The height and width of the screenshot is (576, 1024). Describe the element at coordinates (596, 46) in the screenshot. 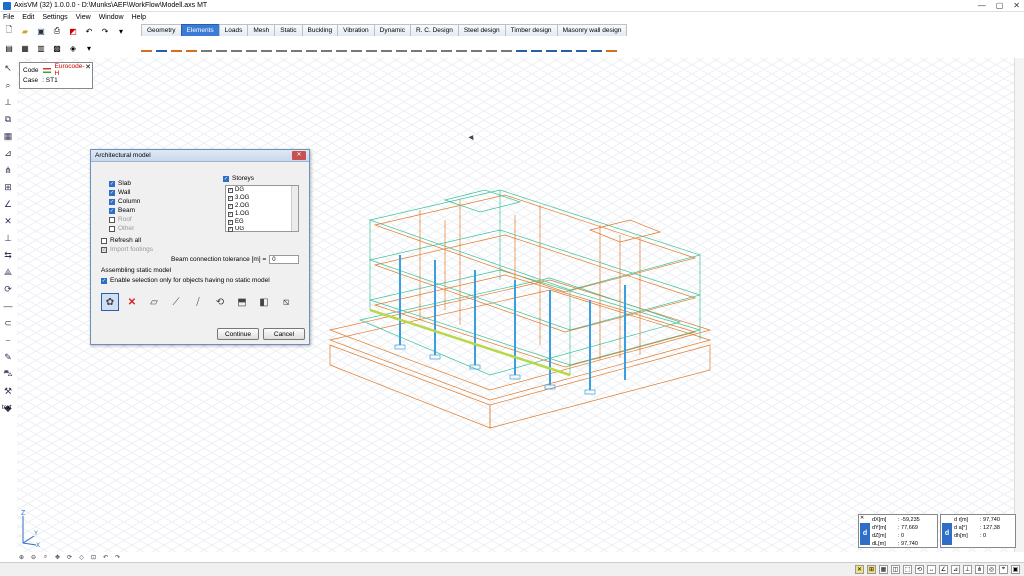

I see `axis-ref-6-icon` at that location.